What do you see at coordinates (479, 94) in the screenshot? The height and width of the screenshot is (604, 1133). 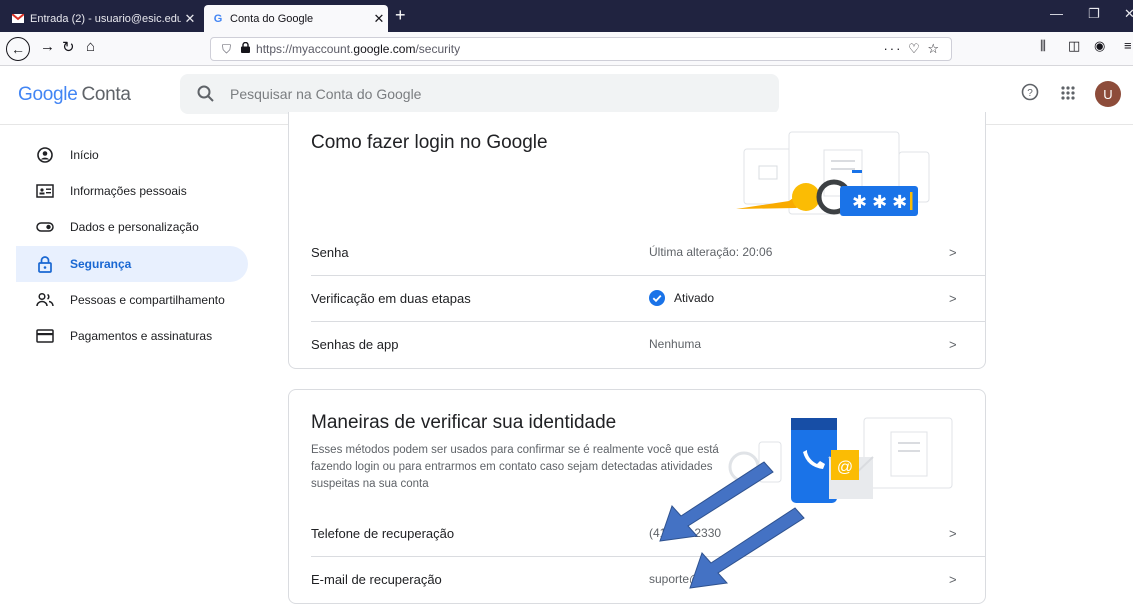 I see `search-box: Pesquisar na Conta do Google` at bounding box center [479, 94].